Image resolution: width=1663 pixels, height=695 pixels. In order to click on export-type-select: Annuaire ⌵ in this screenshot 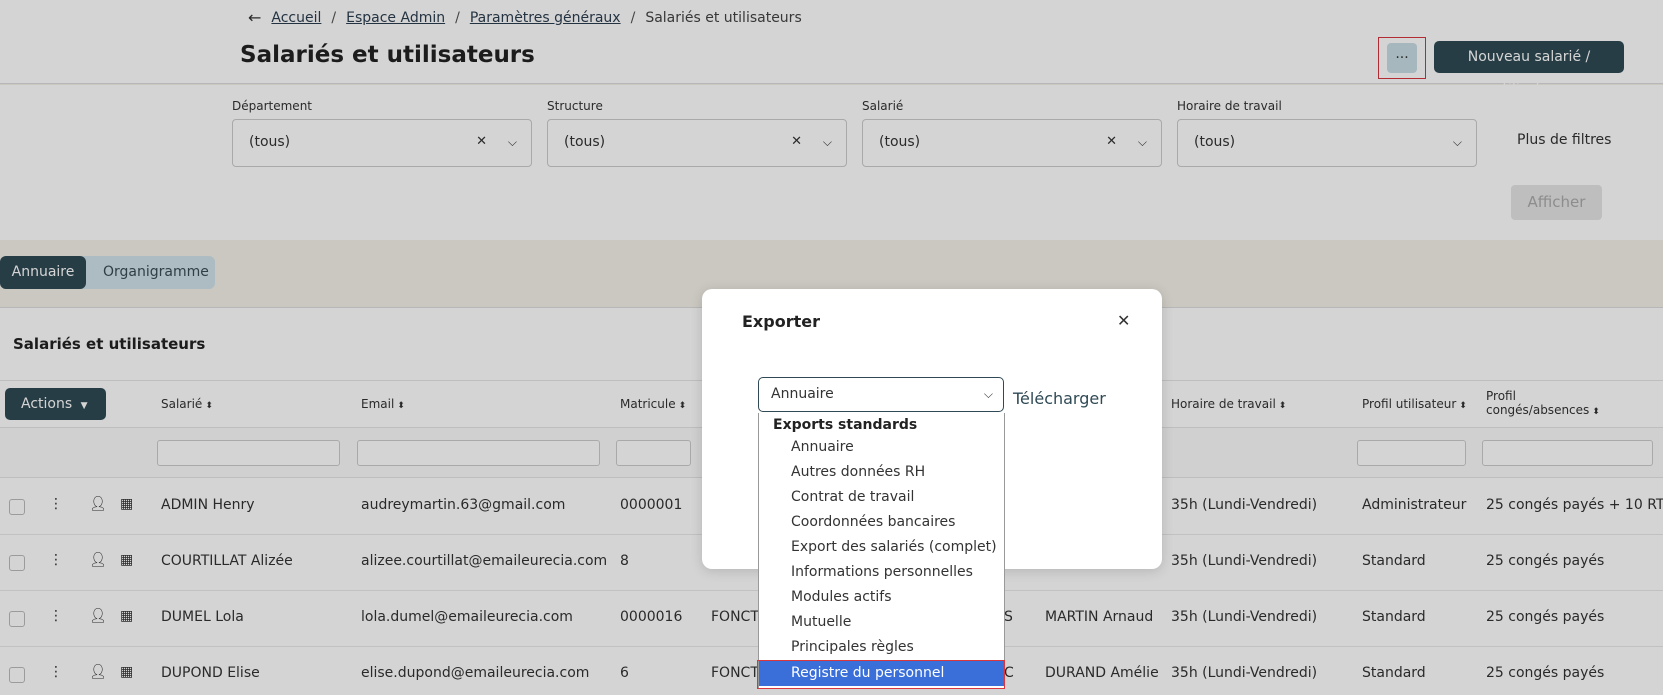, I will do `click(881, 394)`.